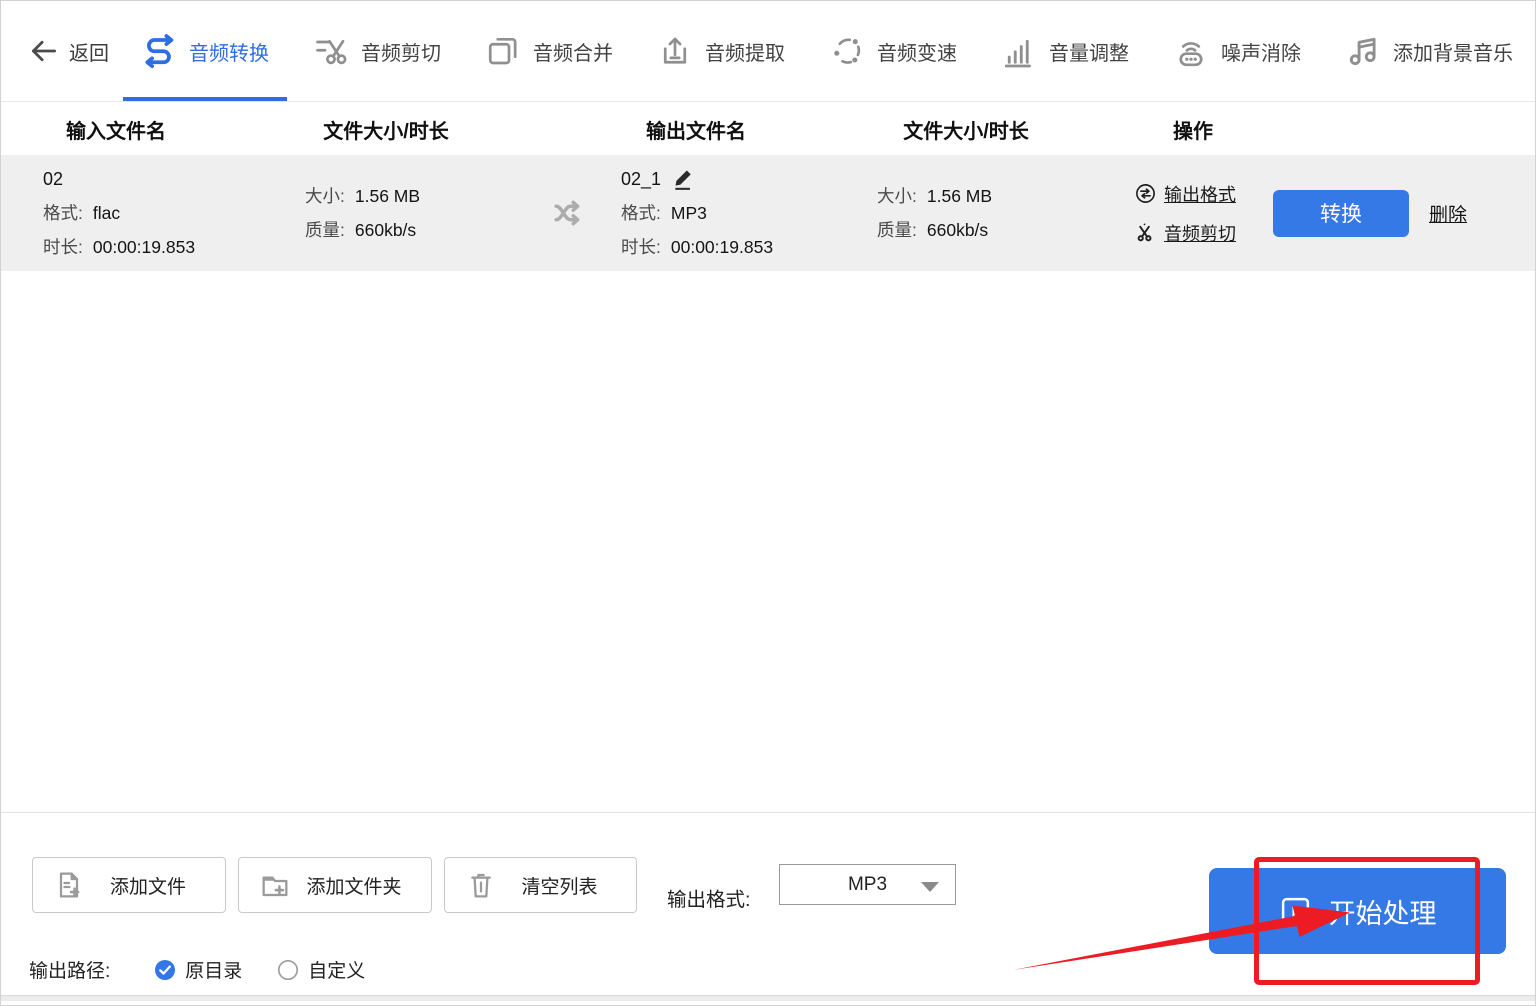  I want to click on output-duration-value: 00:00:19.853, so click(722, 246).